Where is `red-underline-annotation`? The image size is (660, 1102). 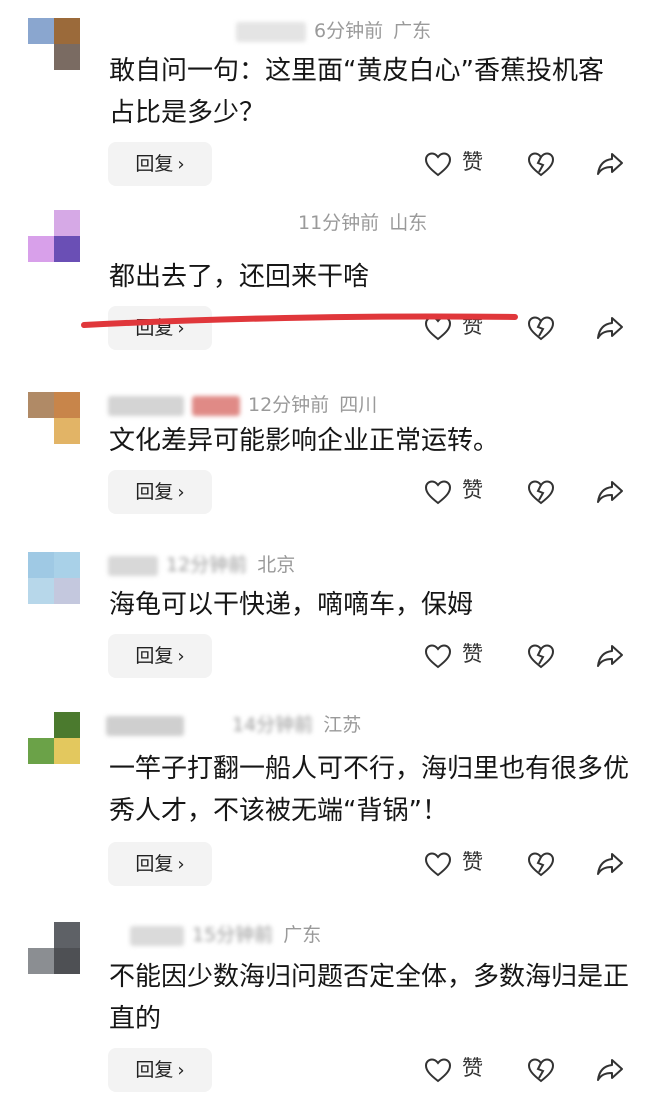
red-underline-annotation is located at coordinates (299, 320).